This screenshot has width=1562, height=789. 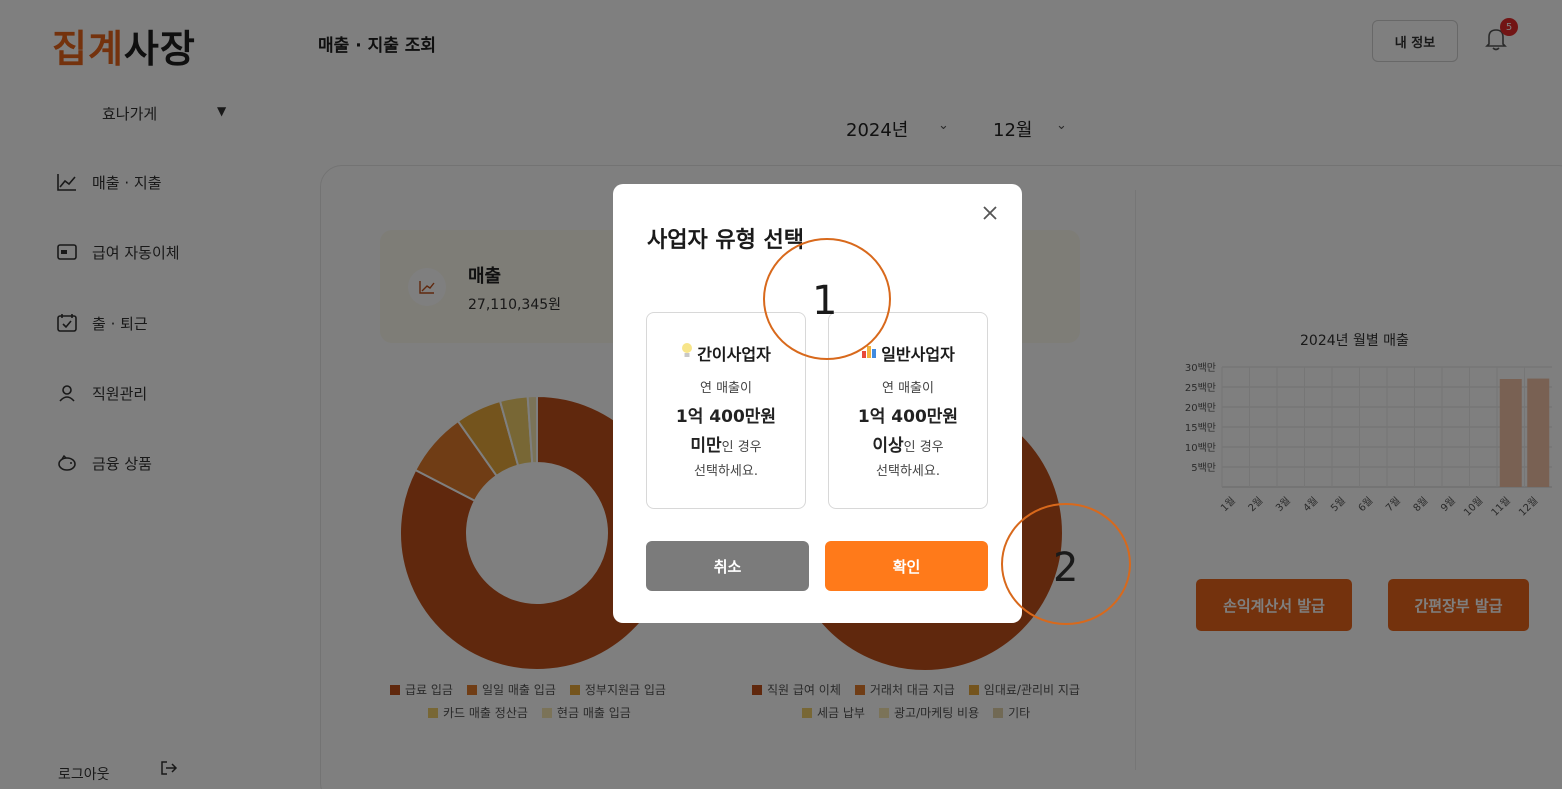 I want to click on modal-title: 사업자 유형 선택, so click(x=725, y=240).